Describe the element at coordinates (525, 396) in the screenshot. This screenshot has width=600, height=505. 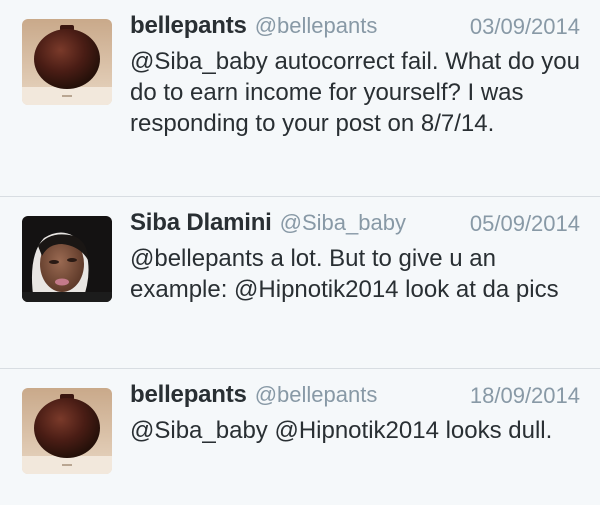
I see `tweet-date: 18/09/2014` at that location.